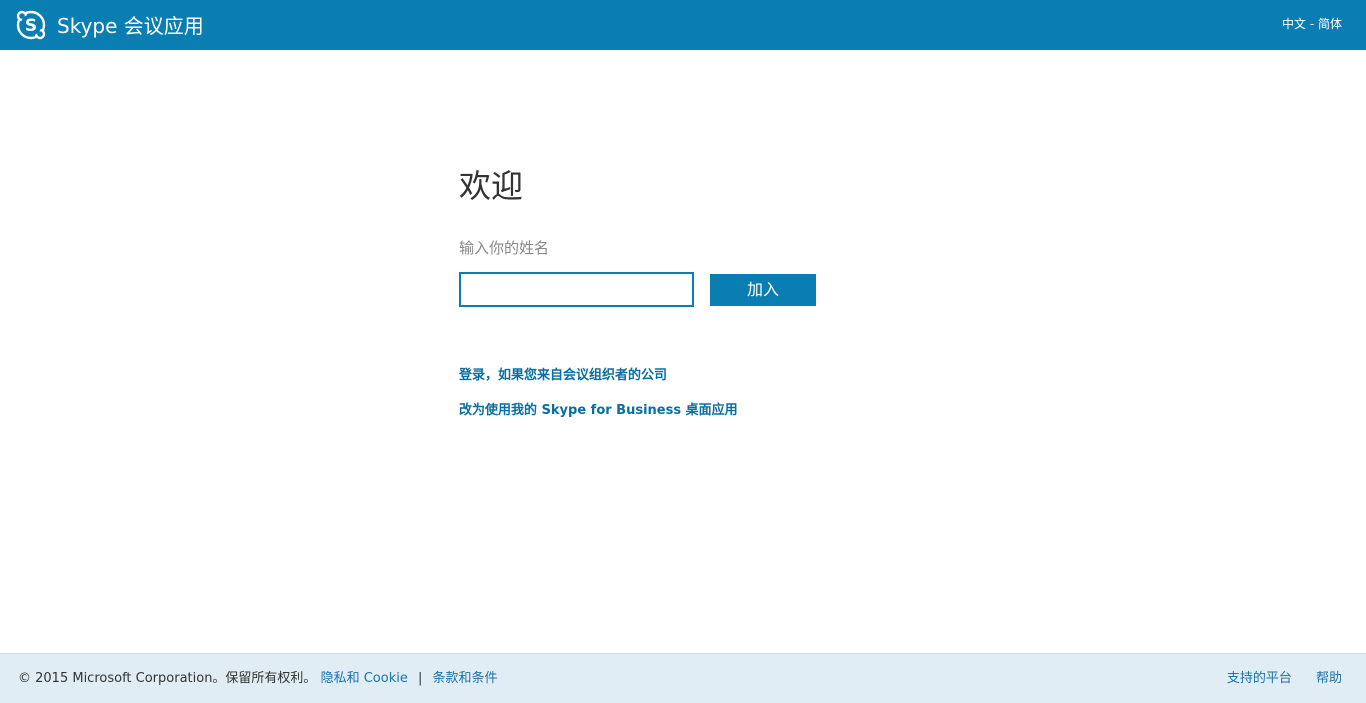  I want to click on desktop-app-link: 改为使用我的 Skype for Business 桌面应用, so click(598, 411).